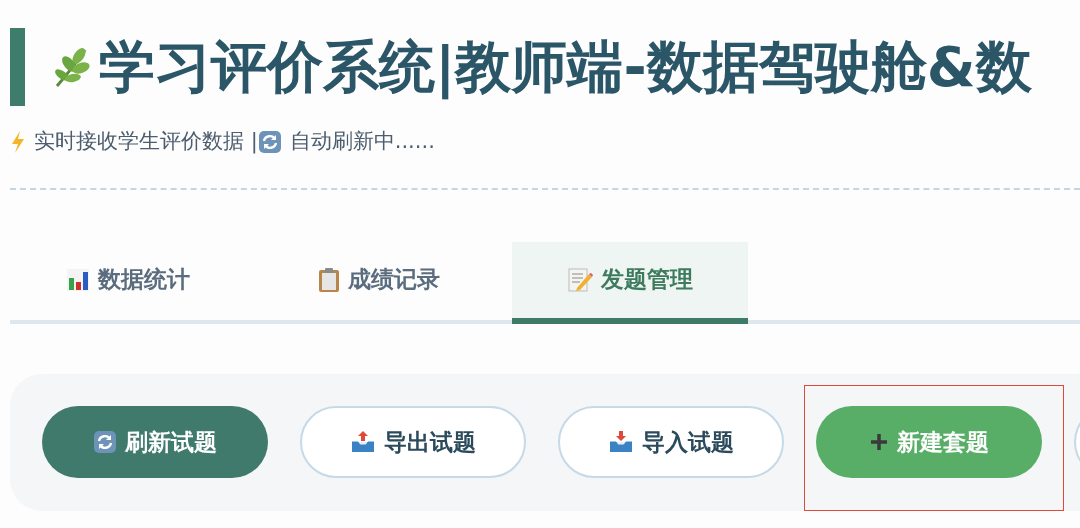 Image resolution: width=1080 pixels, height=528 pixels. I want to click on toolbar-button: 导出试题, so click(413, 442).